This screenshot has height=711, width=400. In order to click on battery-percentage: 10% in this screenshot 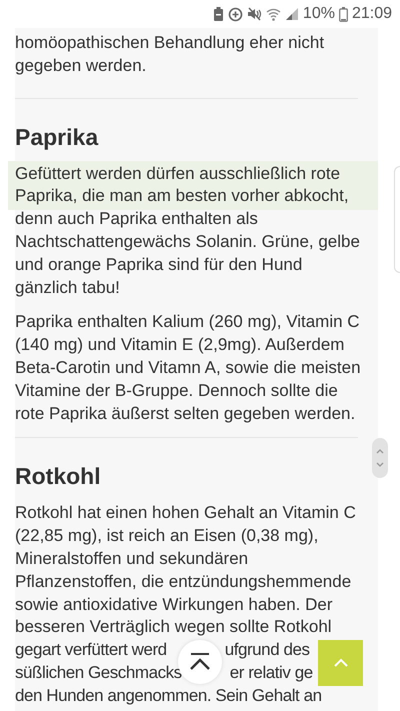, I will do `click(318, 14)`.